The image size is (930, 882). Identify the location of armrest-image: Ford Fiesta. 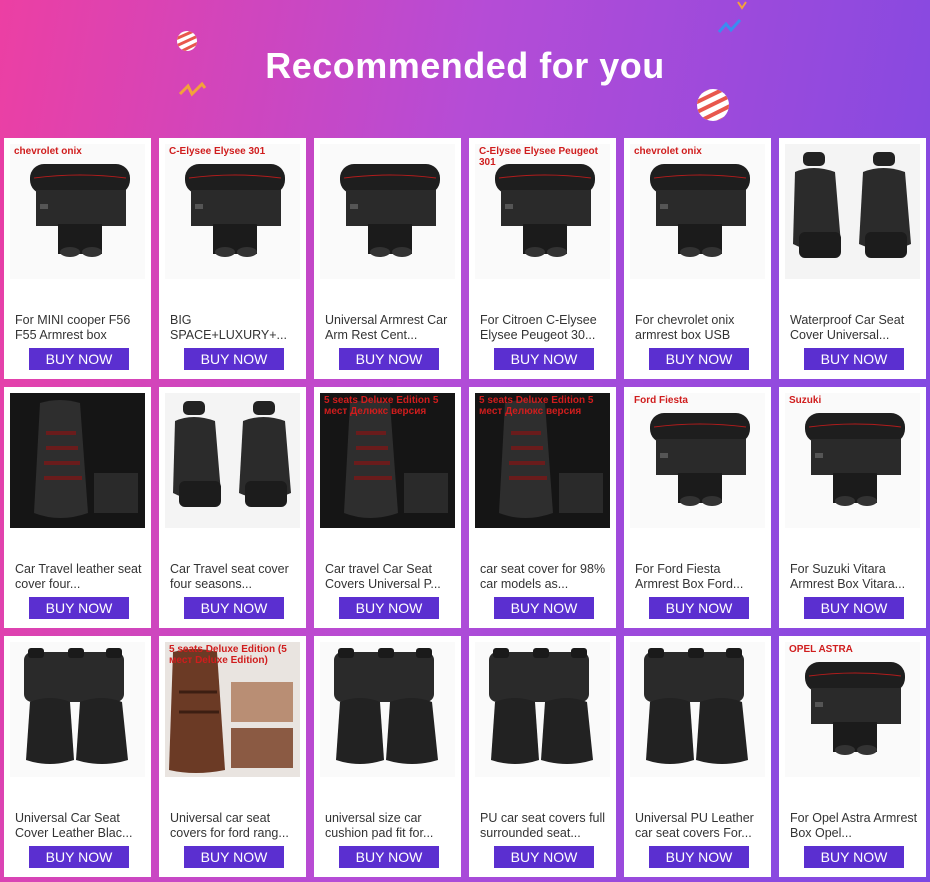
(697, 460).